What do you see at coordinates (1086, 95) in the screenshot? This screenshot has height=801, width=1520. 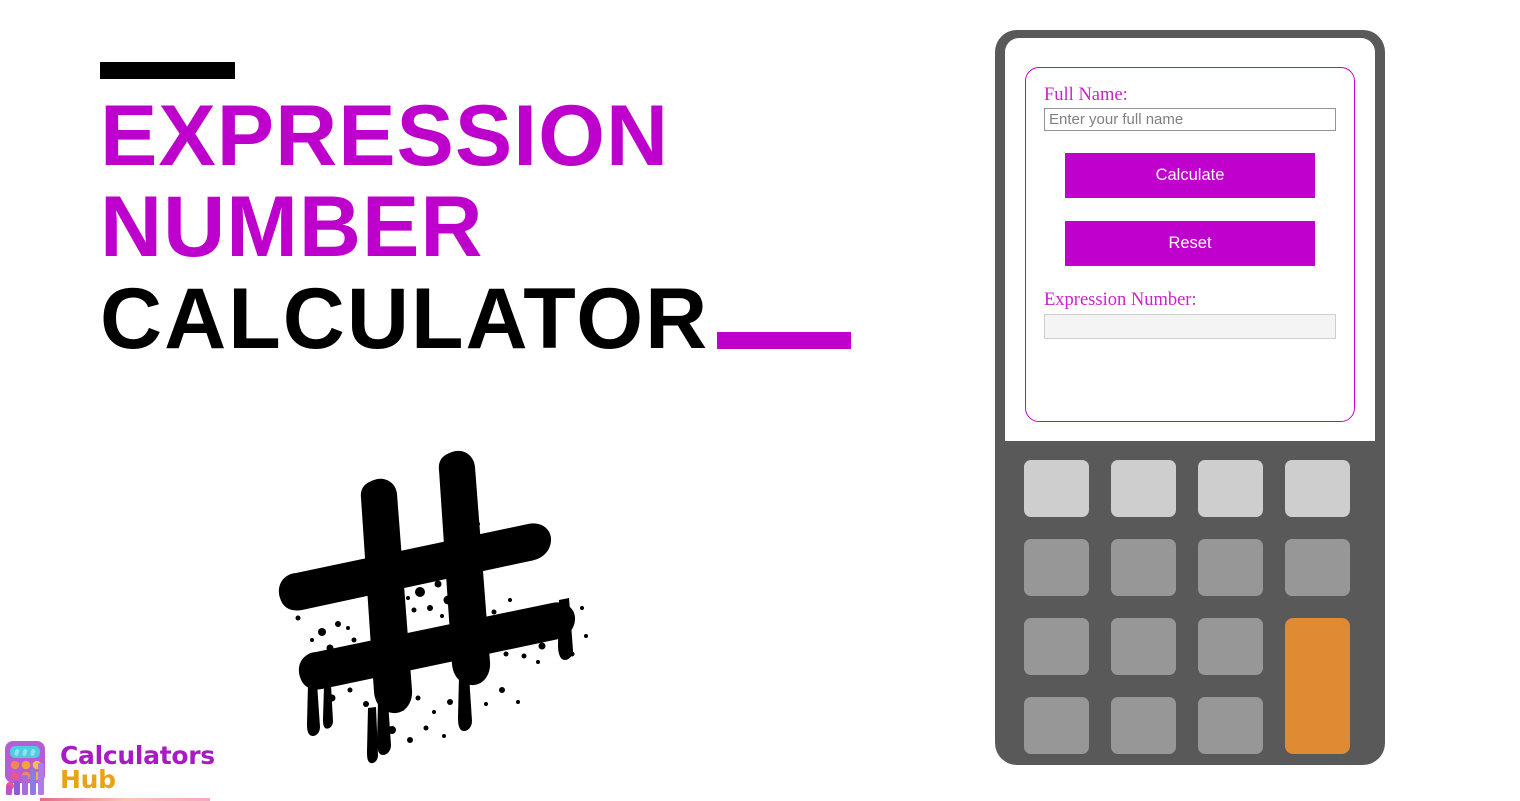 I see `full-name-label: Full Name:` at bounding box center [1086, 95].